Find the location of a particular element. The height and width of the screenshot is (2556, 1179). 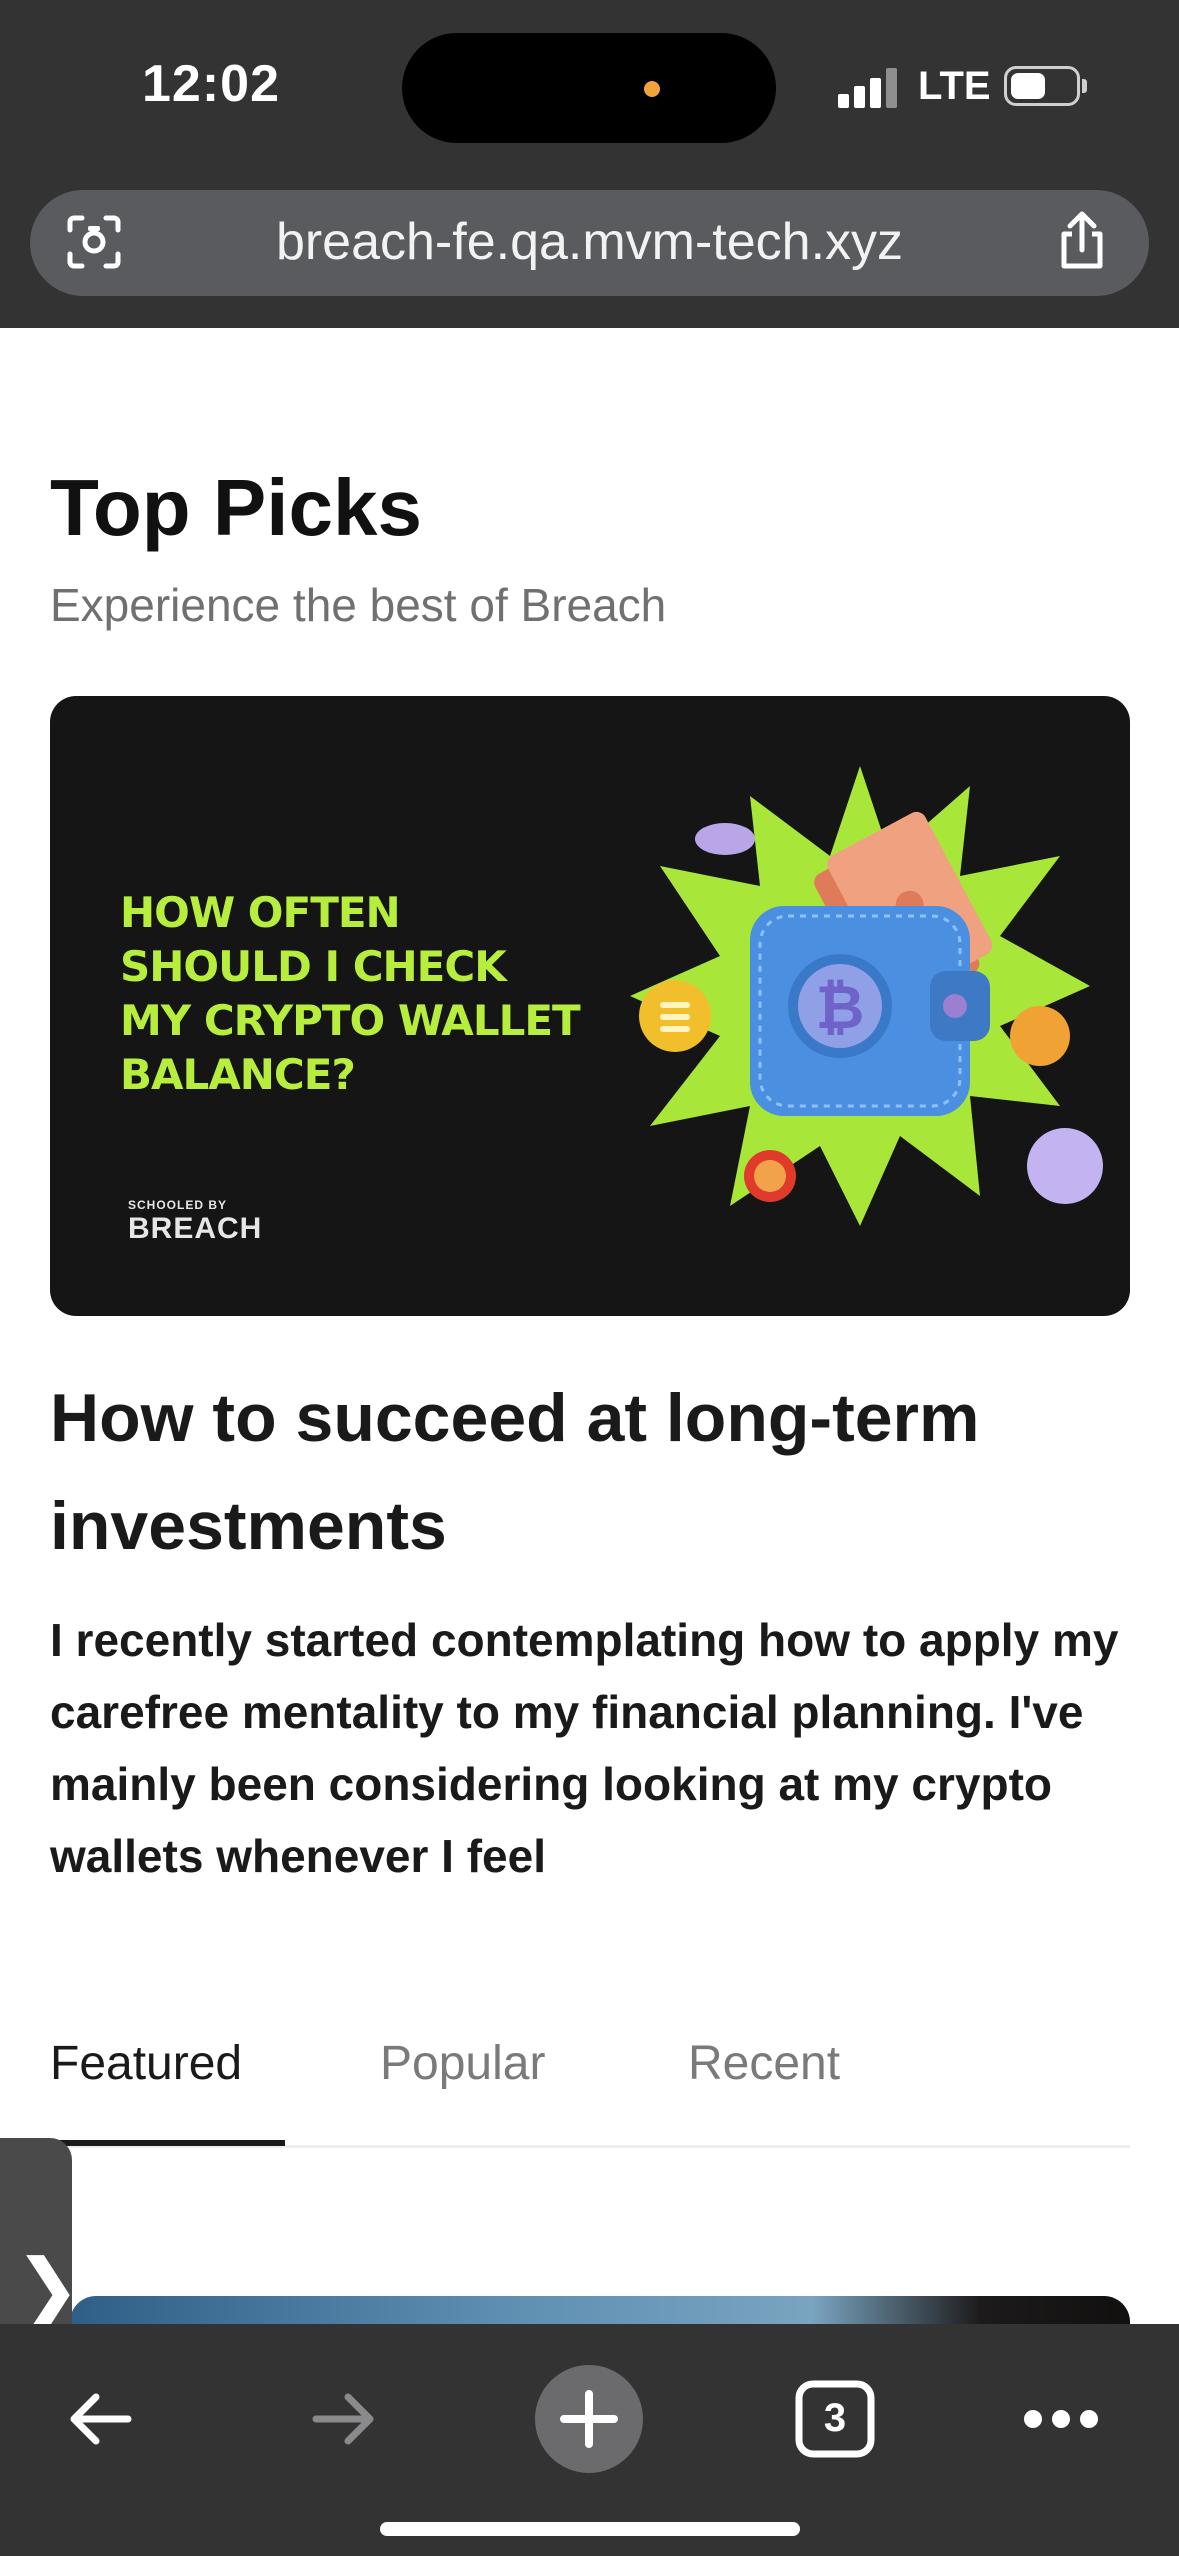

page-subtitle: Experience the best of Breach is located at coordinates (358, 605).